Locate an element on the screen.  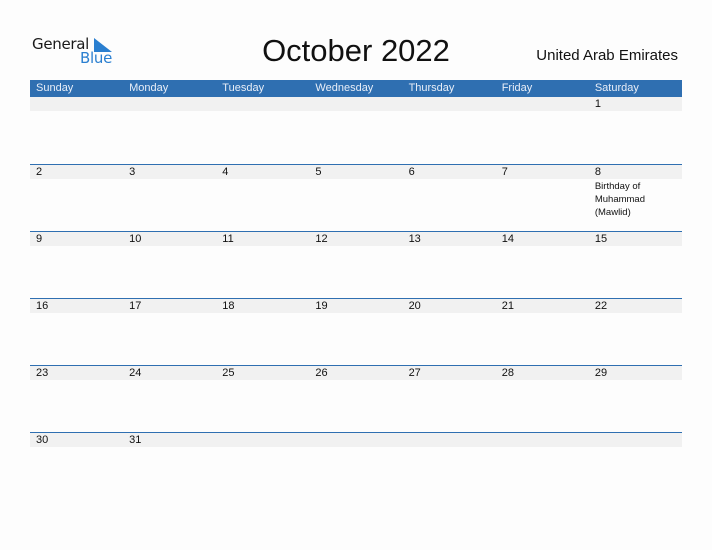
day-cell: 8 Birthday of Muhammad (Mawlid) is located at coordinates (635, 192).